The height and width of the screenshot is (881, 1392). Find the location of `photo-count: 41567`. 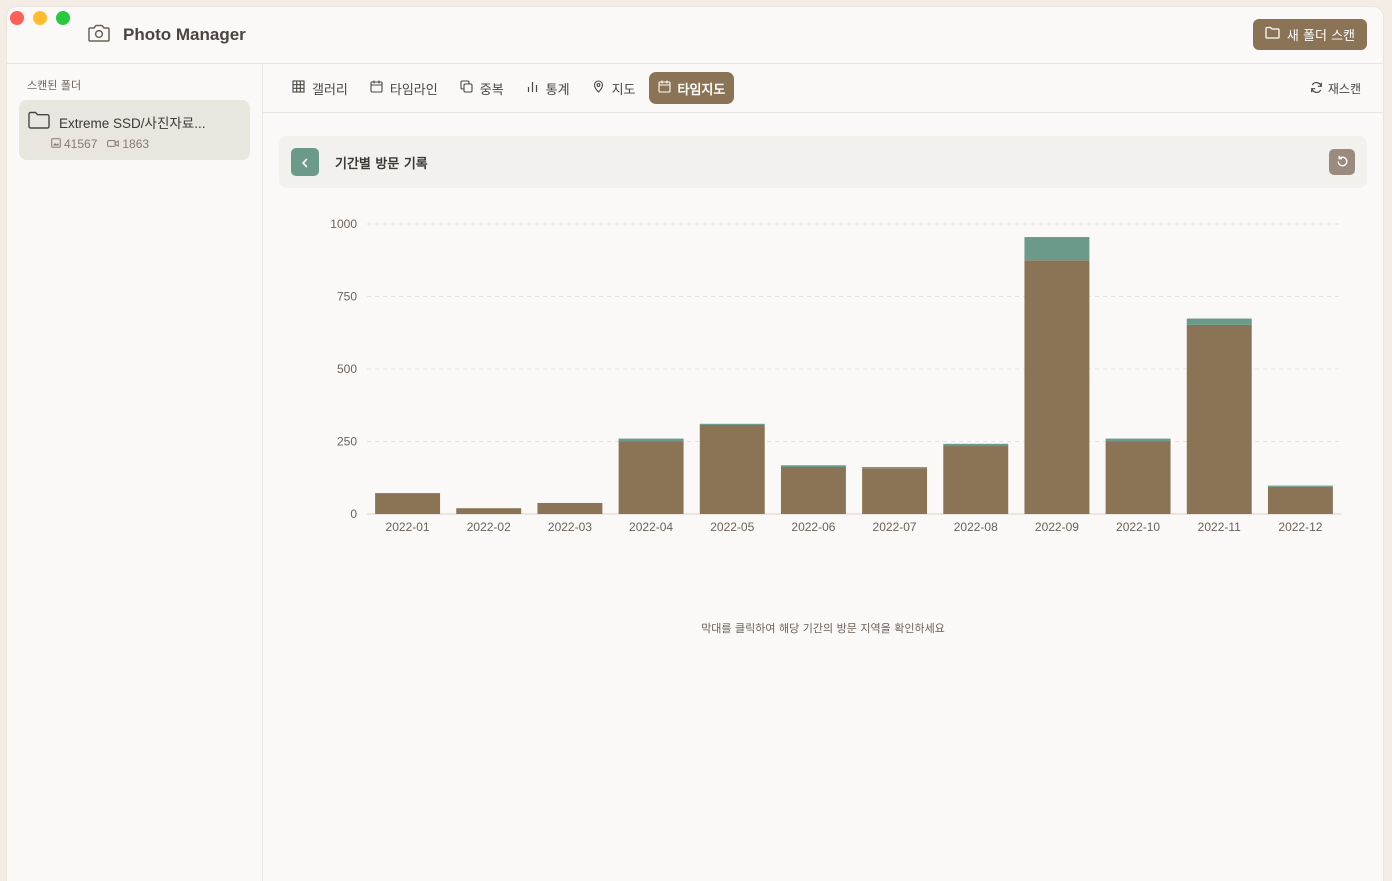

photo-count: 41567 is located at coordinates (81, 144).